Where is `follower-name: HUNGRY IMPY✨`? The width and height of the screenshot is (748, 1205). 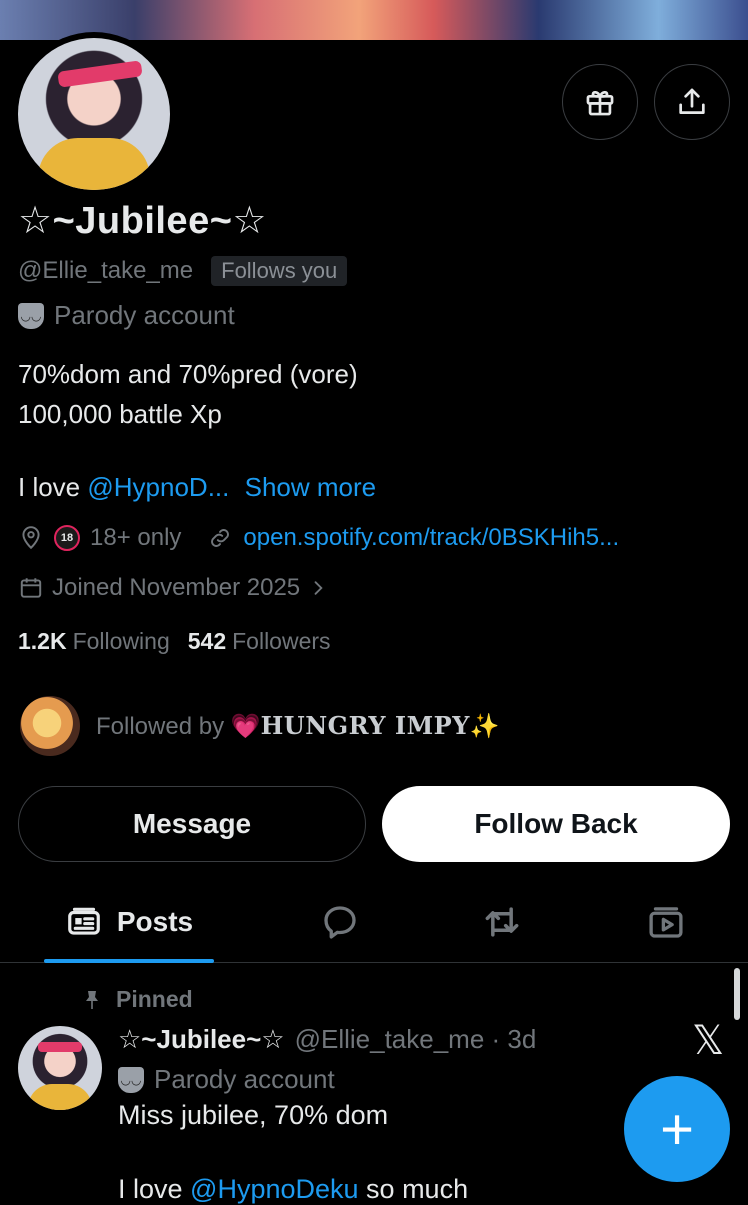 follower-name: HUNGRY IMPY✨ is located at coordinates (380, 725).